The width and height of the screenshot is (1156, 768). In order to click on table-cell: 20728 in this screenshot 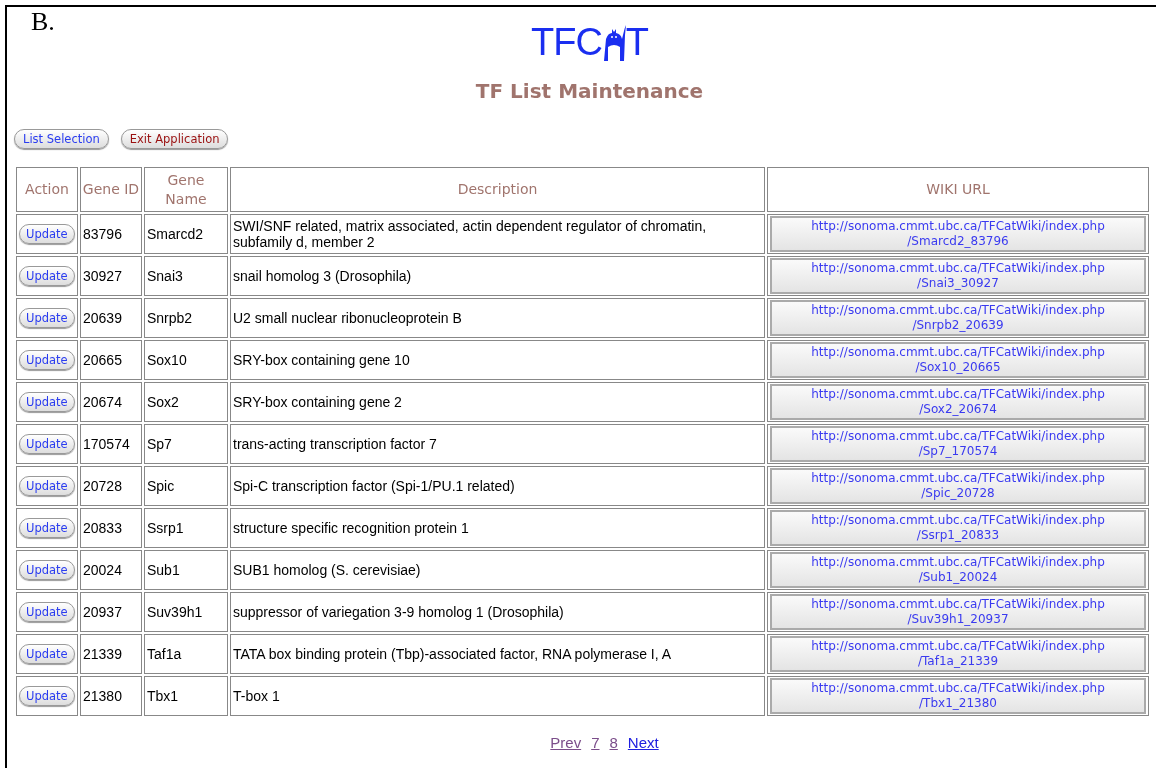, I will do `click(111, 486)`.